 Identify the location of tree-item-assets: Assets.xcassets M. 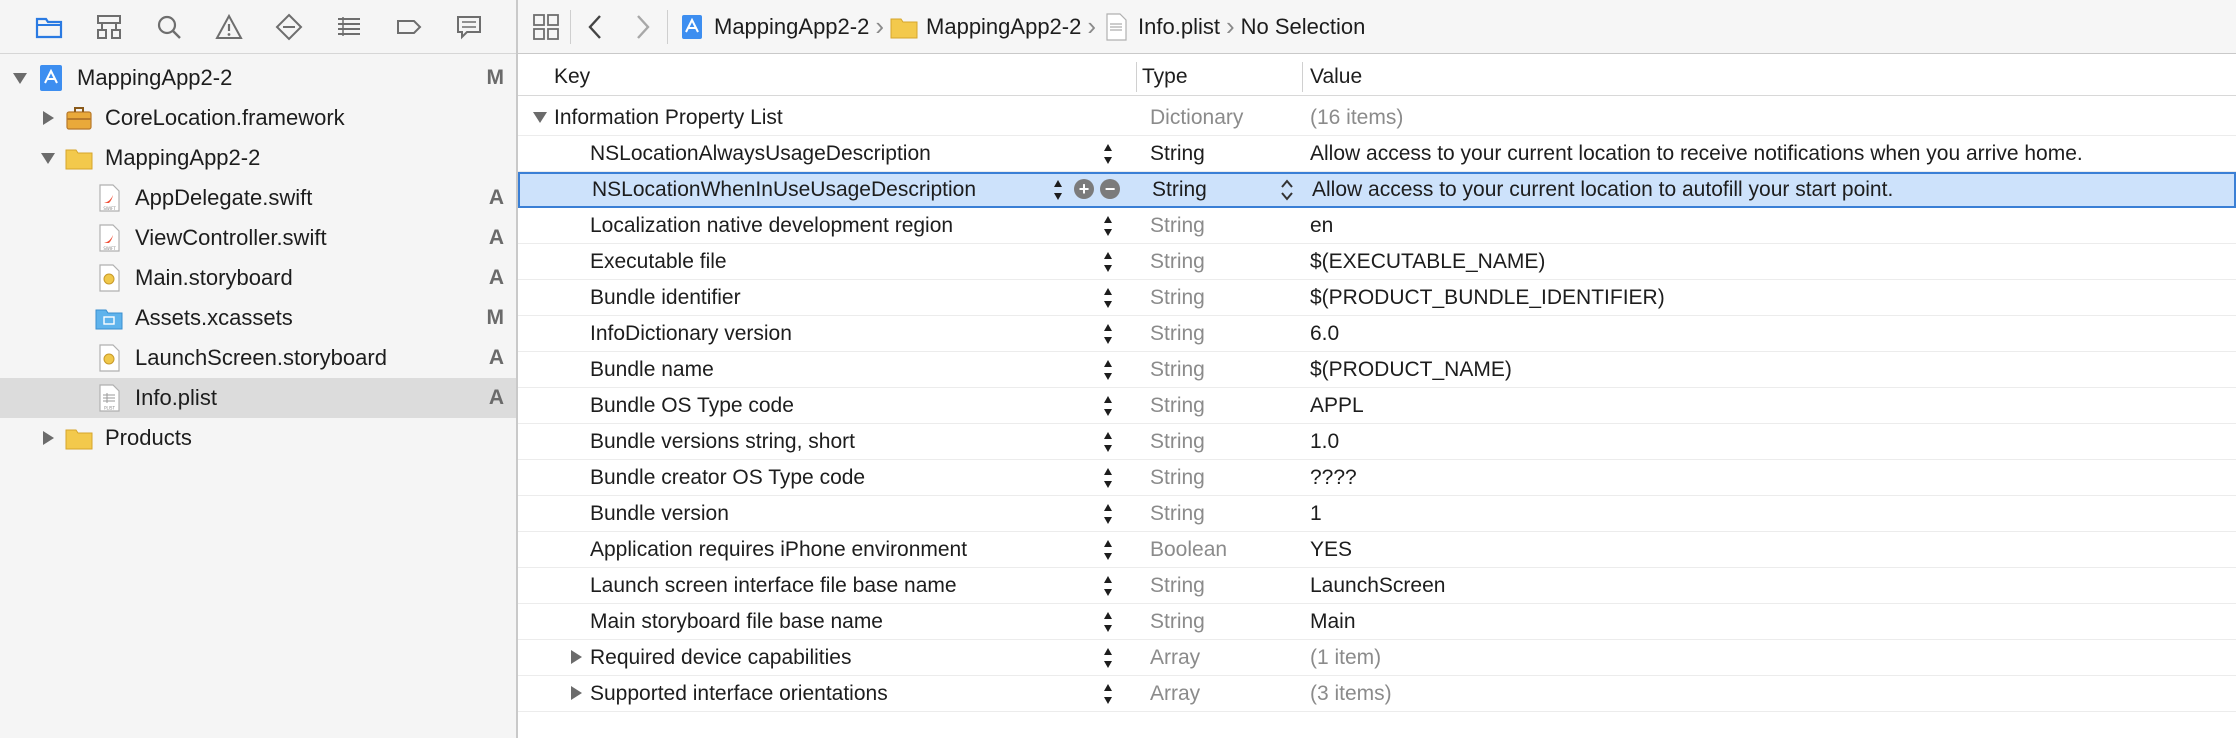
(258, 318).